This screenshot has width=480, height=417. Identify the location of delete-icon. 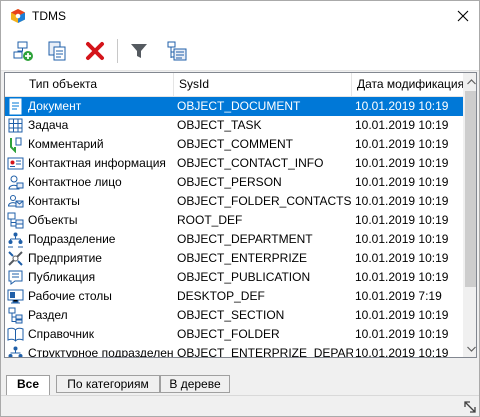
(95, 51).